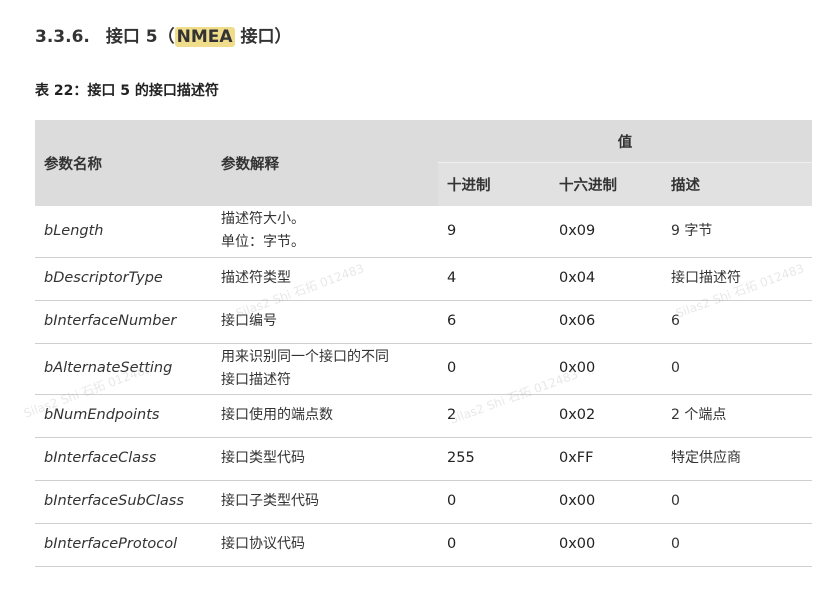 This screenshot has height=592, width=835. What do you see at coordinates (140, 37) in the screenshot?
I see `section-title-before: 接口 5（` at bounding box center [140, 37].